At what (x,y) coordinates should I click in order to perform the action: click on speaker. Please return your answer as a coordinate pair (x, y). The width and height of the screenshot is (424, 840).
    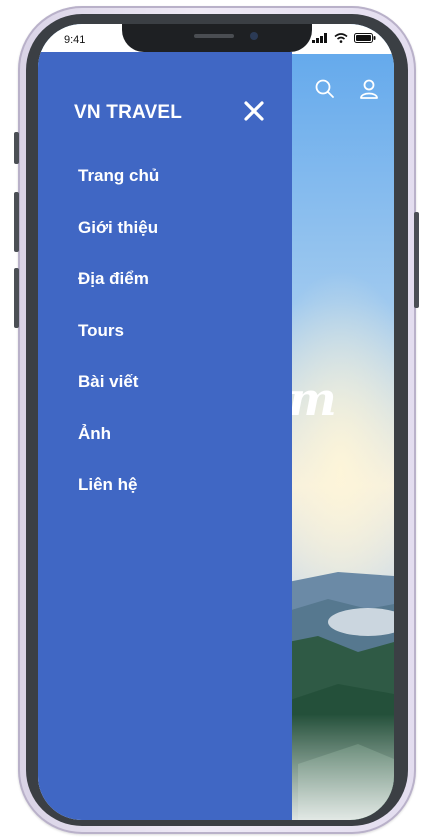
    Looking at the image, I should click on (214, 36).